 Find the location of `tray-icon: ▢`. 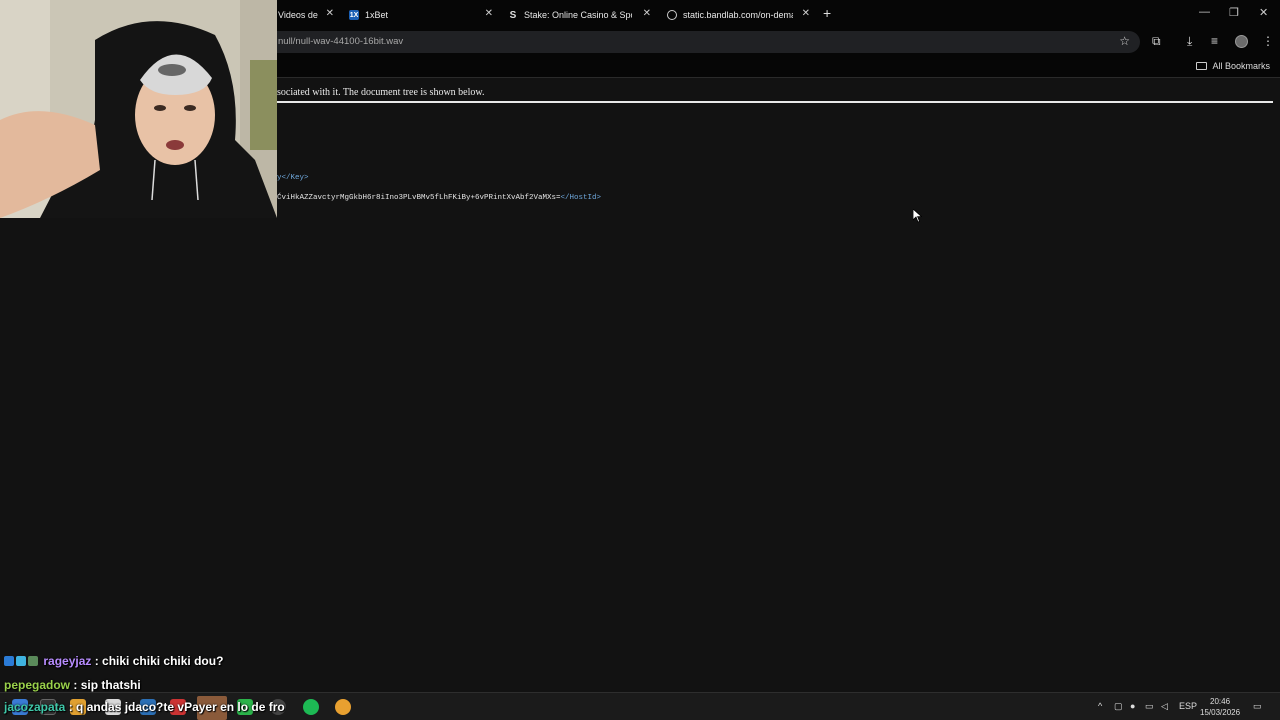

tray-icon: ▢ is located at coordinates (1118, 706).